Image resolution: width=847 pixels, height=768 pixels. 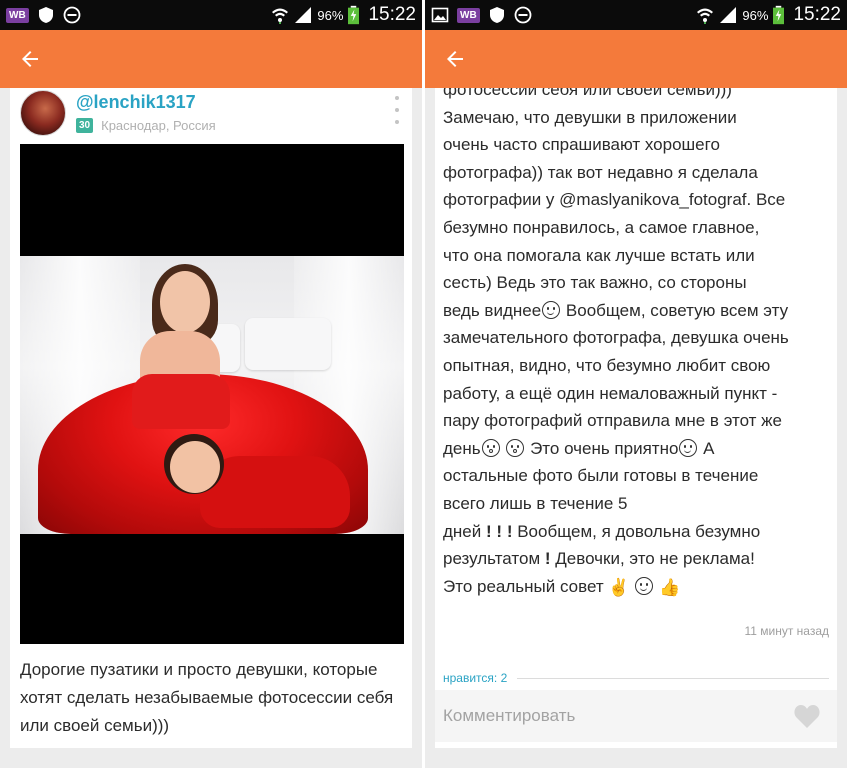 What do you see at coordinates (807, 716) in the screenshot?
I see `heart-icon` at bounding box center [807, 716].